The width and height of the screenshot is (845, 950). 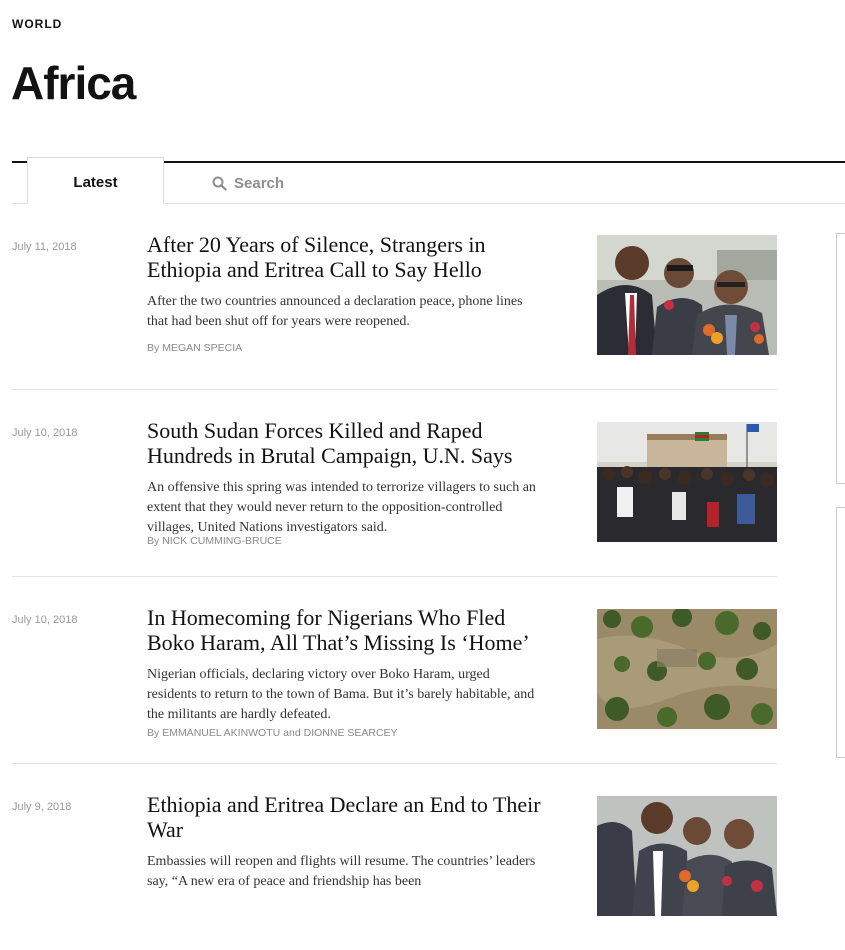 What do you see at coordinates (259, 183) in the screenshot?
I see `tab-search-label: Search` at bounding box center [259, 183].